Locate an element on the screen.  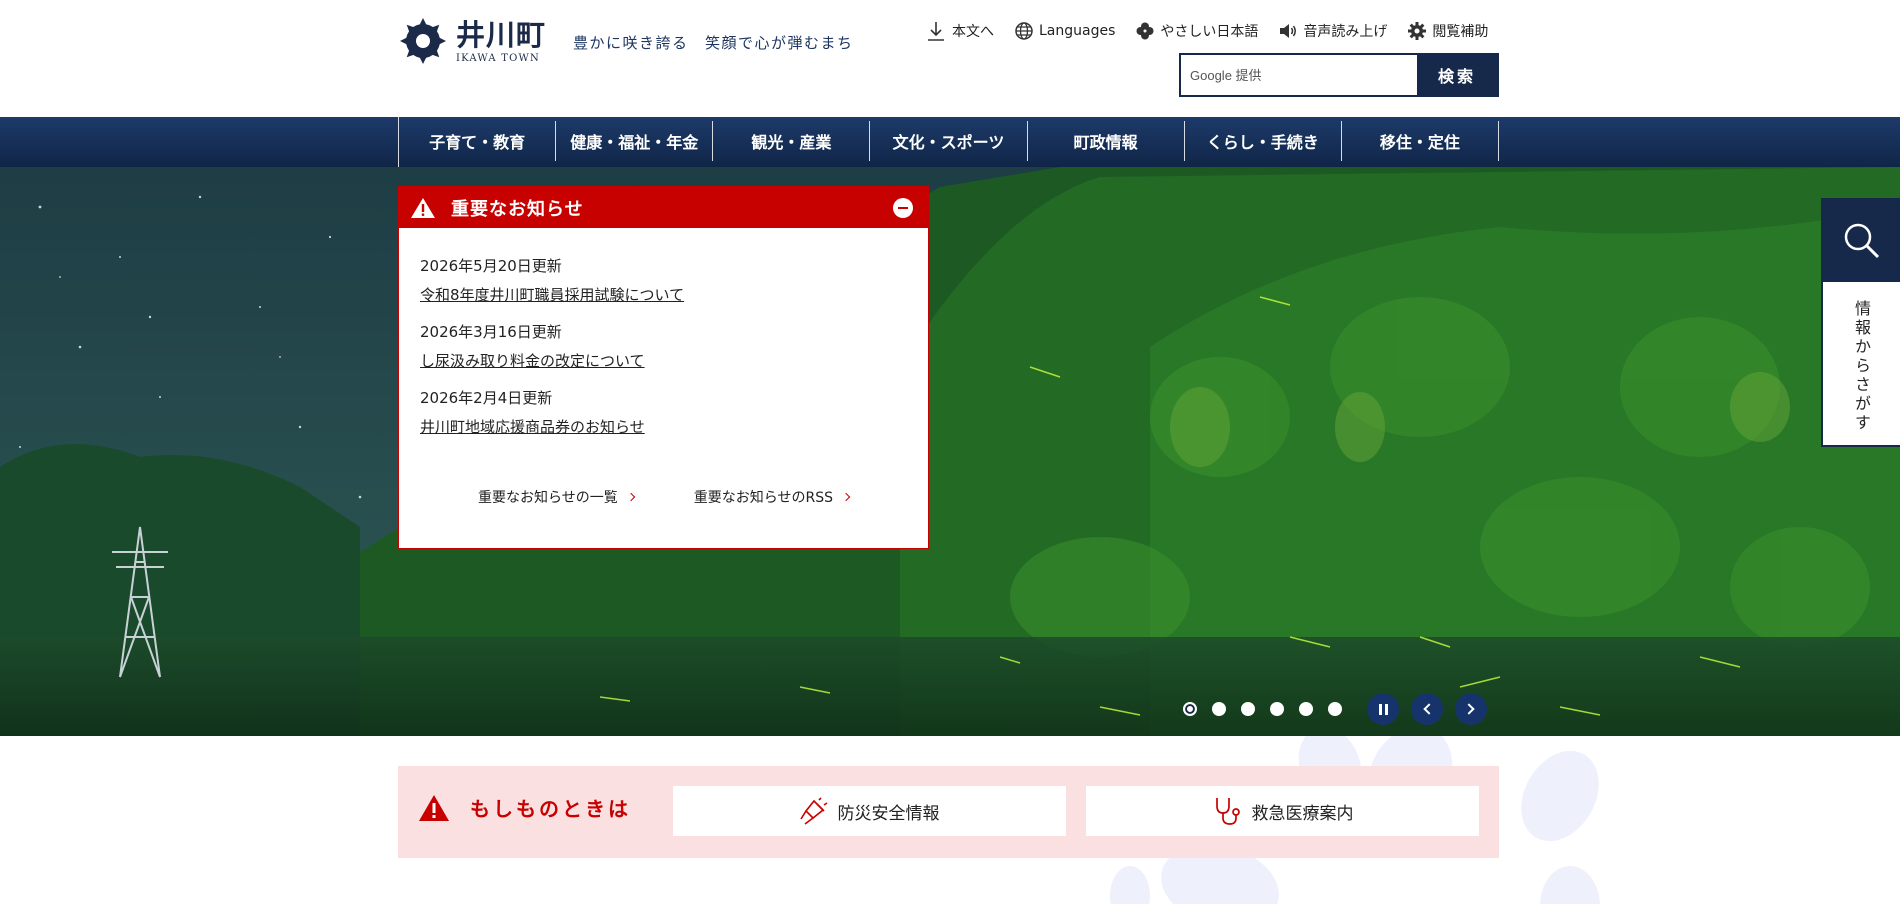
logo-title: 井川町 is located at coordinates (501, 34).